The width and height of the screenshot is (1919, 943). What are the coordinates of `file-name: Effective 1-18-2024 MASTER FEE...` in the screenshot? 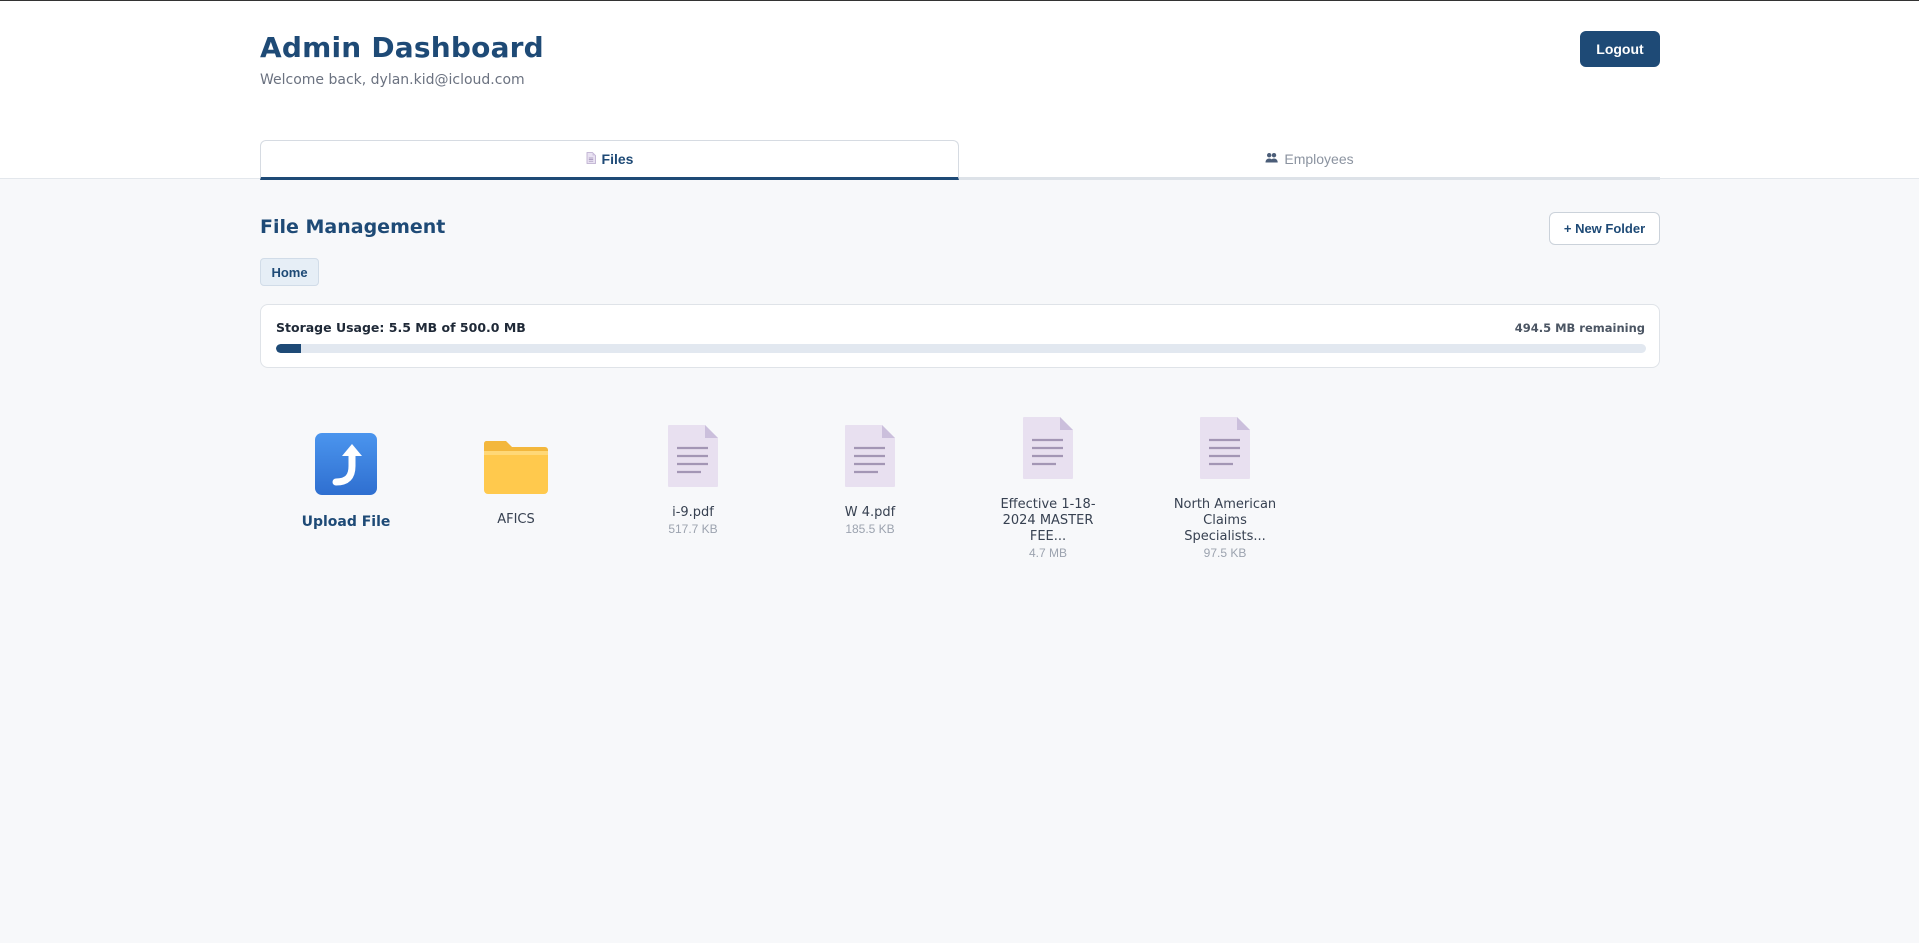 It's located at (1048, 520).